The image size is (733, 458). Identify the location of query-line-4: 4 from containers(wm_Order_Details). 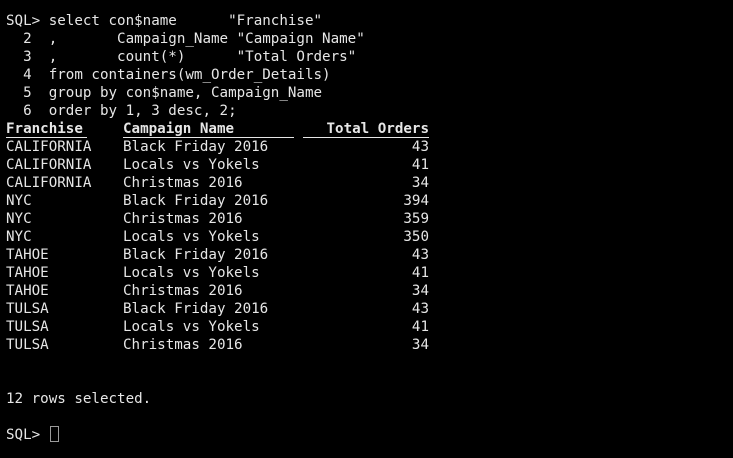
(168, 75).